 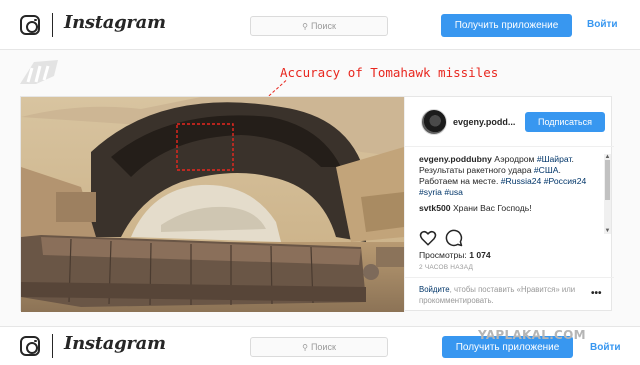 What do you see at coordinates (565, 122) in the screenshot?
I see `follow-button: Подписаться` at bounding box center [565, 122].